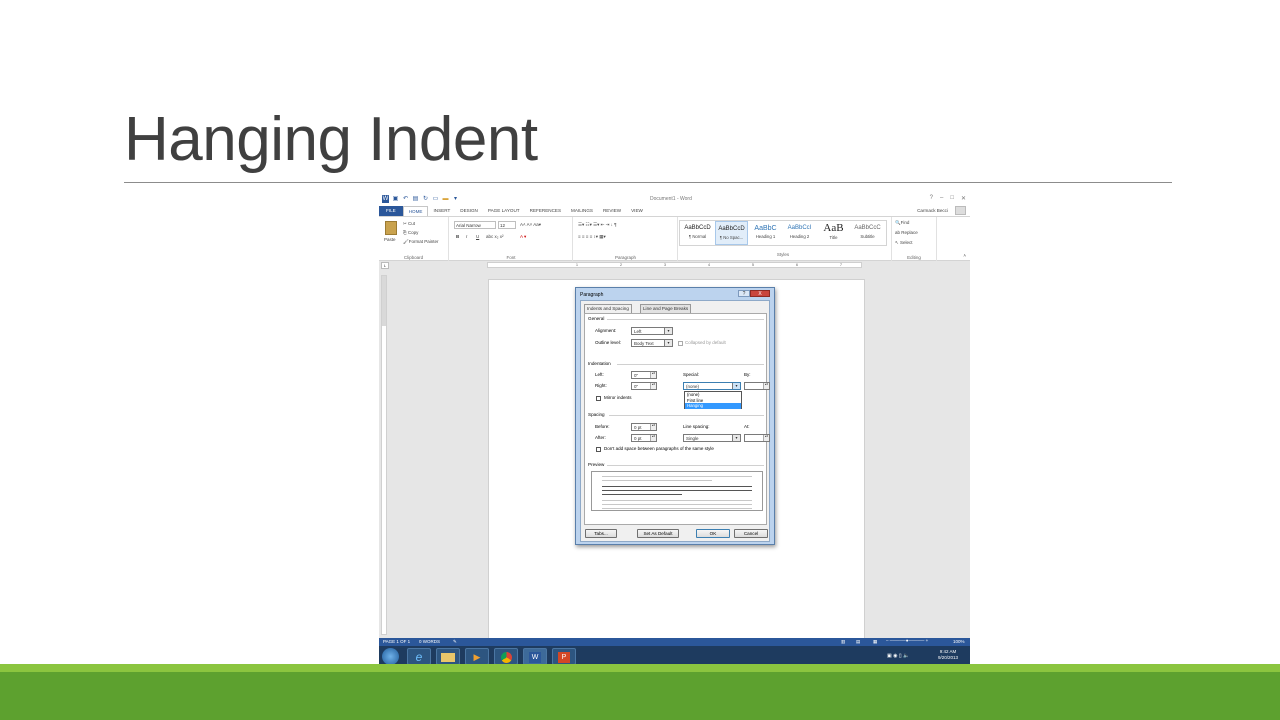  I want to click on align-left-icon: ≡ ≡ ≡ ≡ ↕▾ ▦▾, so click(592, 237).